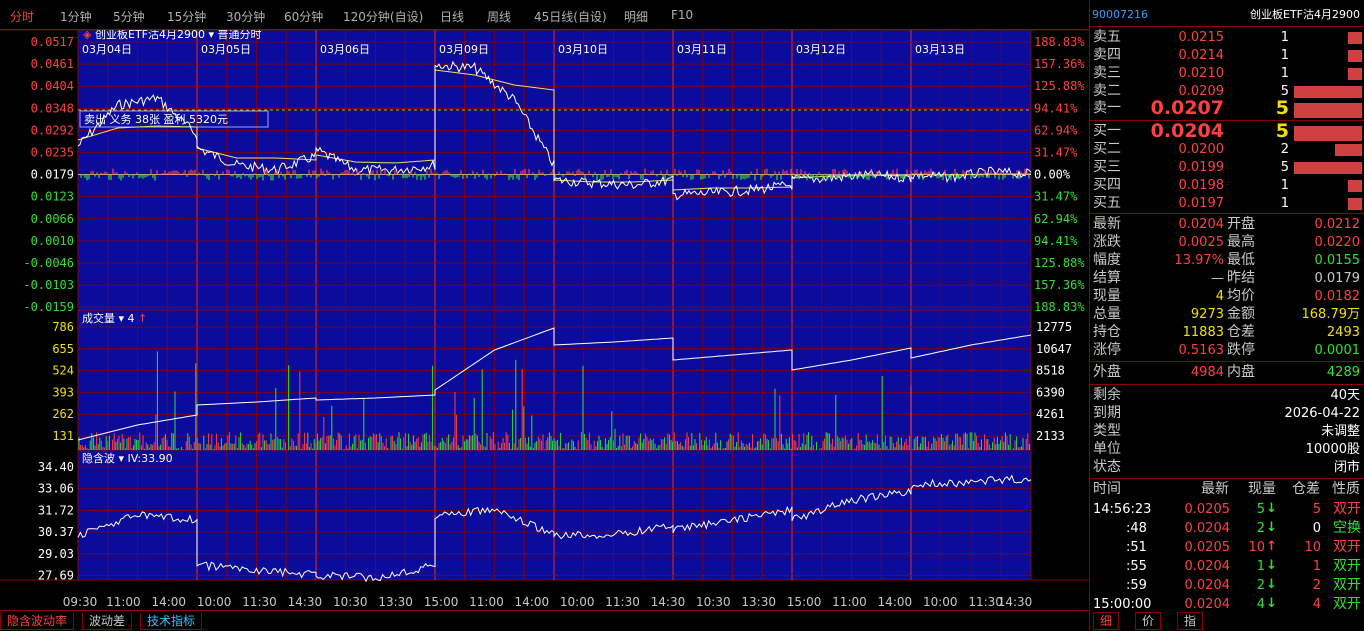 The image size is (1364, 631). Describe the element at coordinates (1322, 413) in the screenshot. I see `info-value: 2026-04-22` at that location.